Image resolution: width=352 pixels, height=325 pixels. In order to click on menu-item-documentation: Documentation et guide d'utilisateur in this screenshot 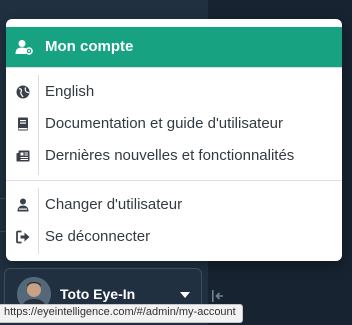, I will do `click(174, 124)`.